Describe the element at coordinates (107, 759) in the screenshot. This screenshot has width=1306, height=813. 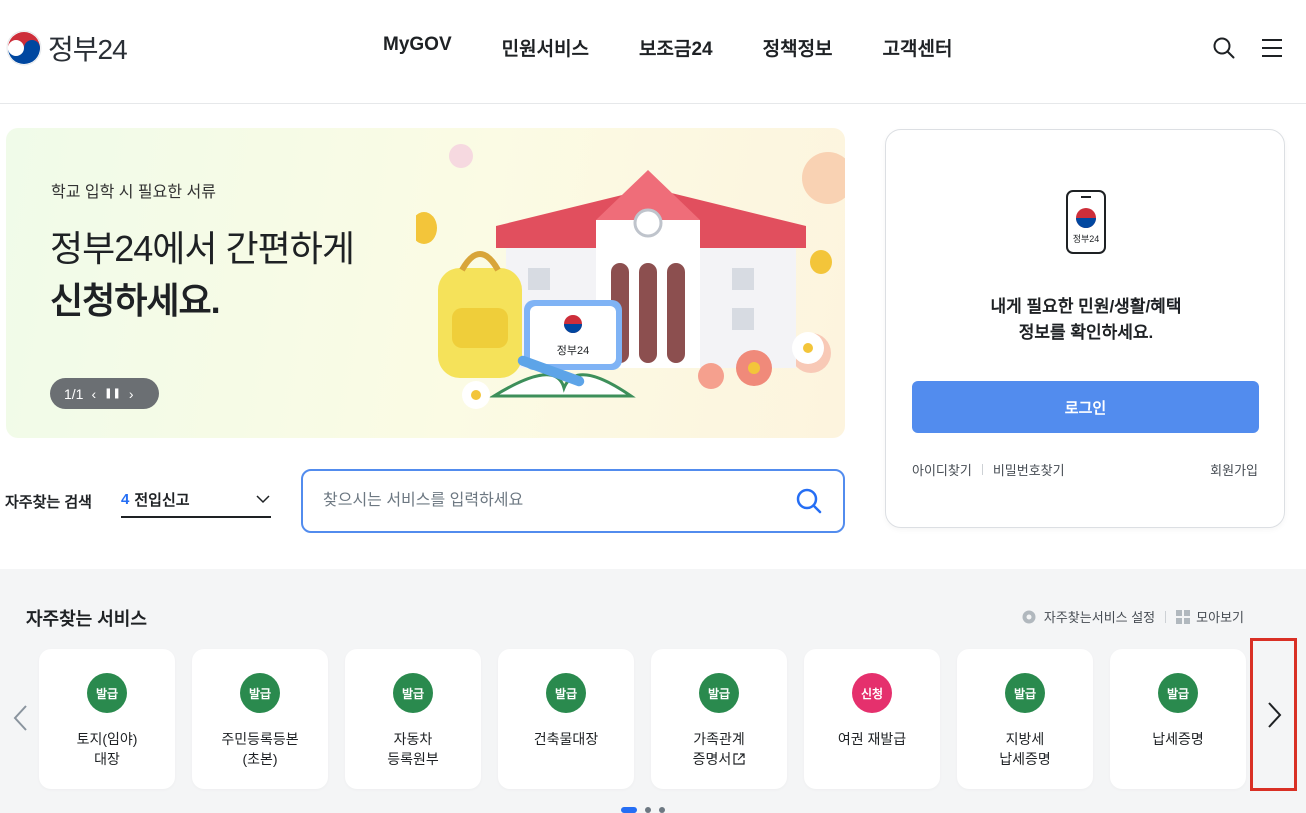
I see `service-card-label-line2: 대장` at that location.